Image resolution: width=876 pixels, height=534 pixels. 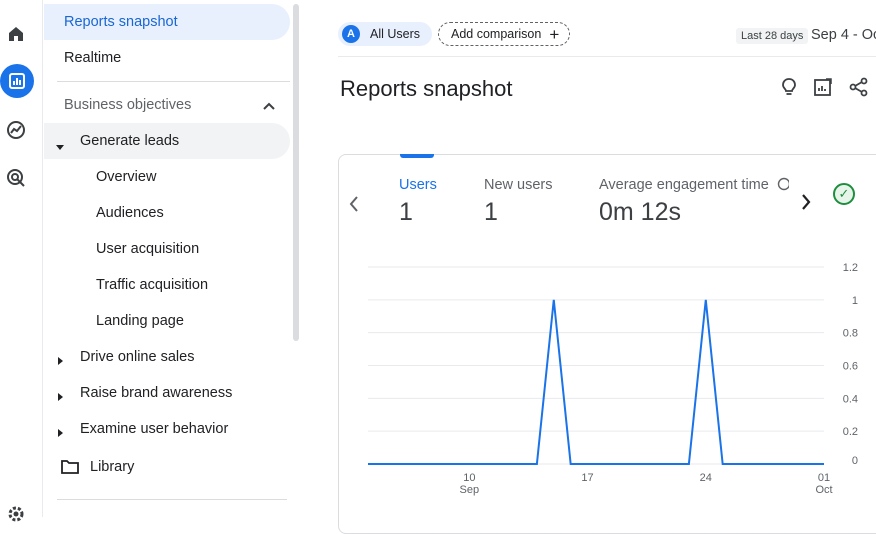 I want to click on section-label: Business objectives, so click(x=128, y=105).